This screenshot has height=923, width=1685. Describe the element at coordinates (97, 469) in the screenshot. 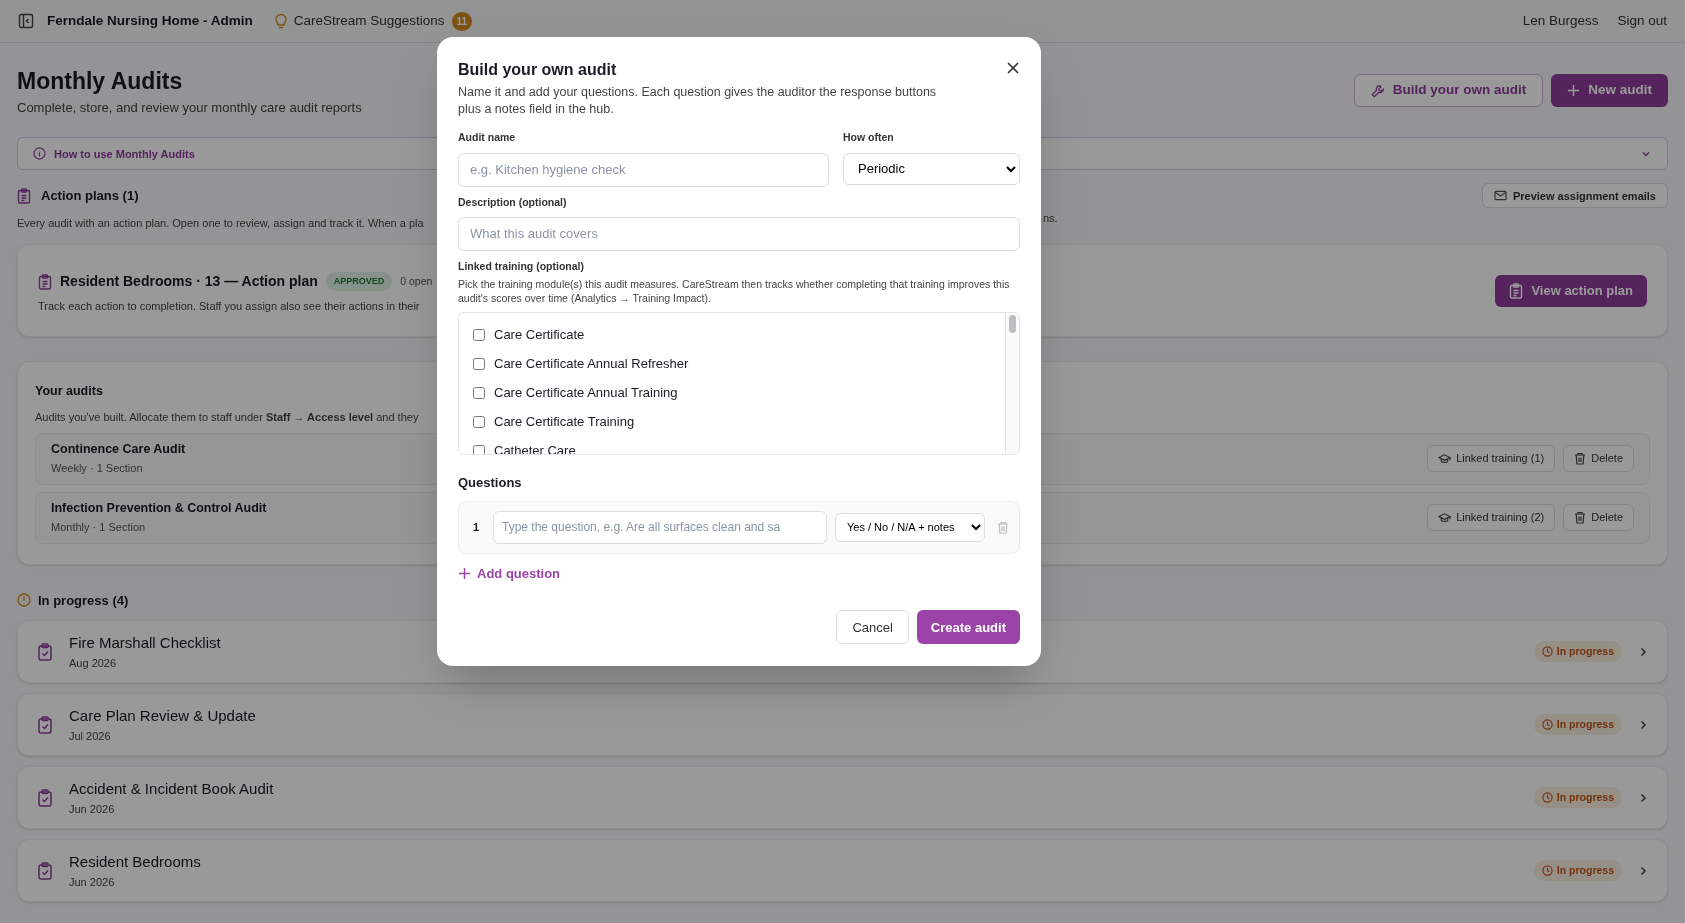

I see `audit-meta: Weekly · 1 Section` at that location.